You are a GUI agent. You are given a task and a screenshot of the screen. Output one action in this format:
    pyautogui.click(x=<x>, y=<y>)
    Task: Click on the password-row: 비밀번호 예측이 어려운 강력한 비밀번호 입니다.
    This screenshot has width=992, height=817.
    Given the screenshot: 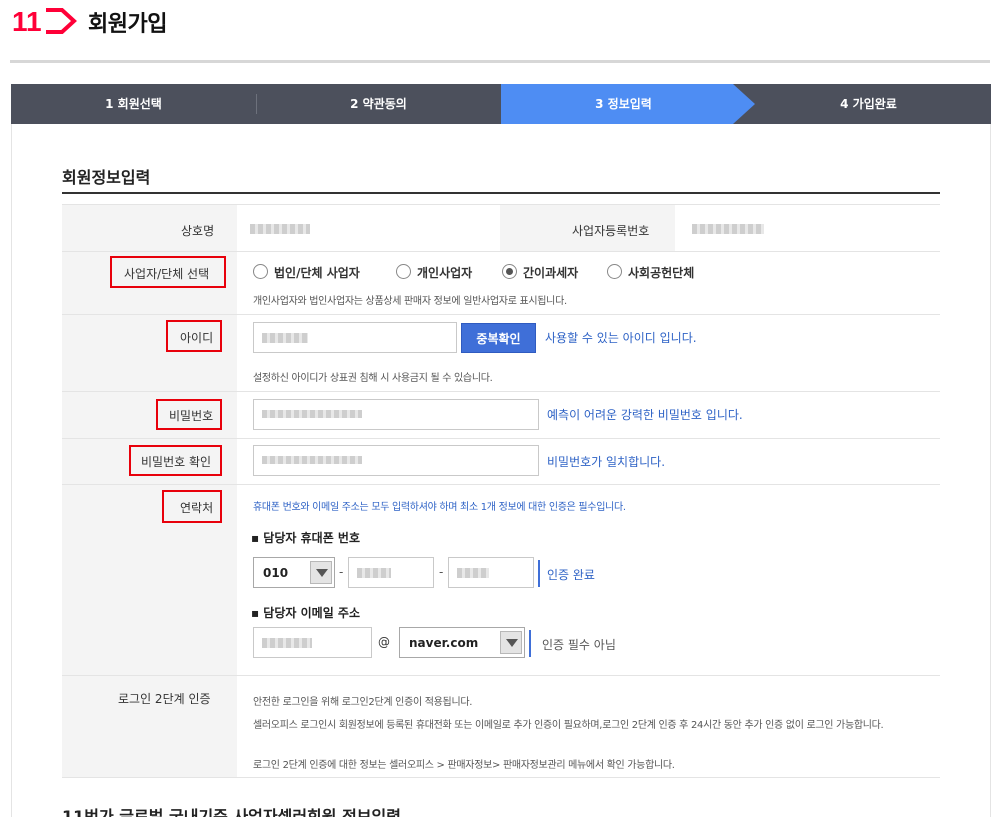 What is the action you would take?
    pyautogui.click(x=501, y=415)
    